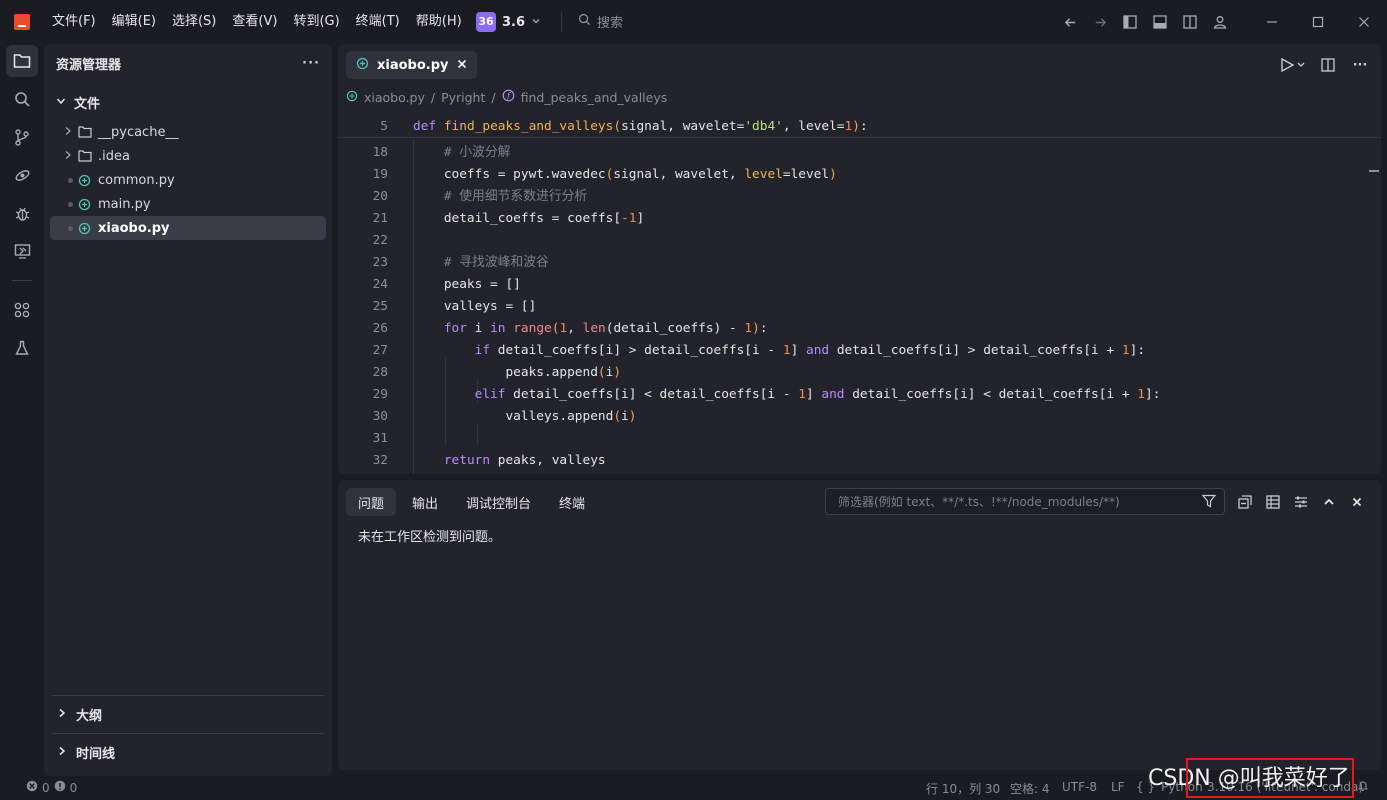 This screenshot has width=1387, height=800. What do you see at coordinates (22, 137) in the screenshot?
I see `source-control-icon` at bounding box center [22, 137].